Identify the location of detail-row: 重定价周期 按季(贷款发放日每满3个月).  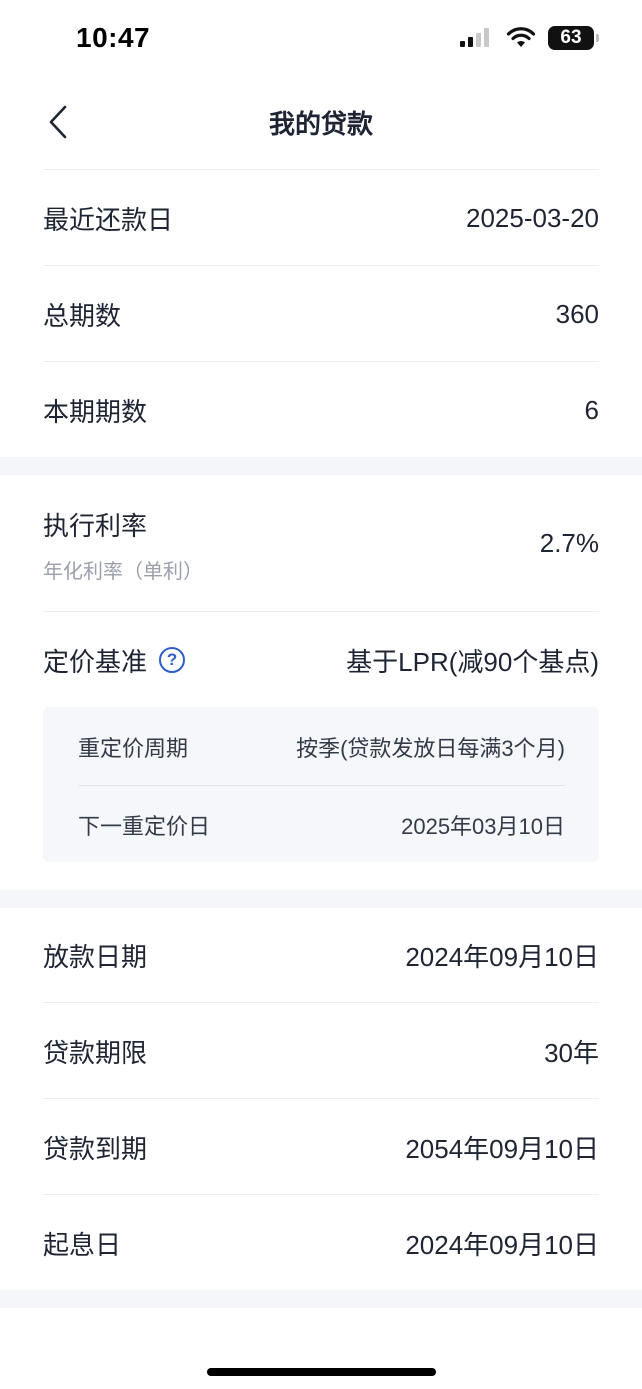
(321, 747).